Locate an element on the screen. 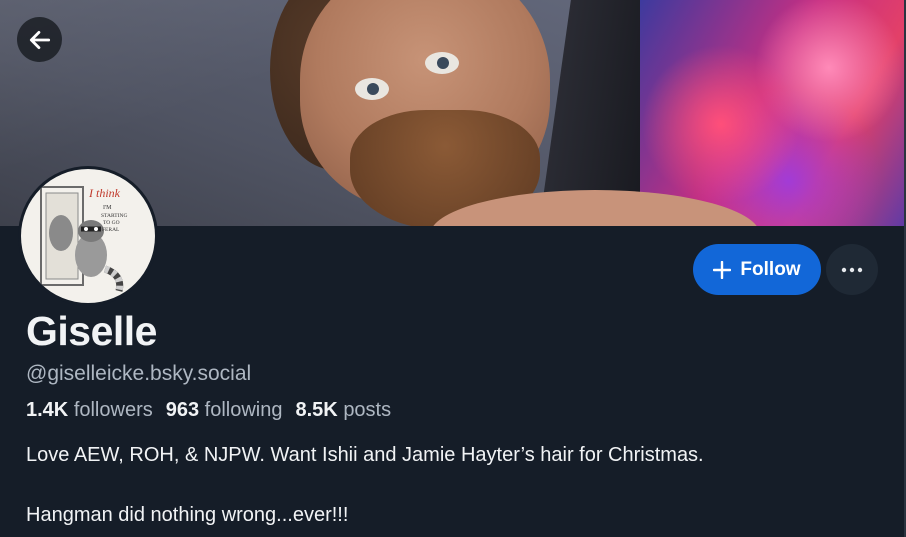  following-label: following is located at coordinates (243, 410).